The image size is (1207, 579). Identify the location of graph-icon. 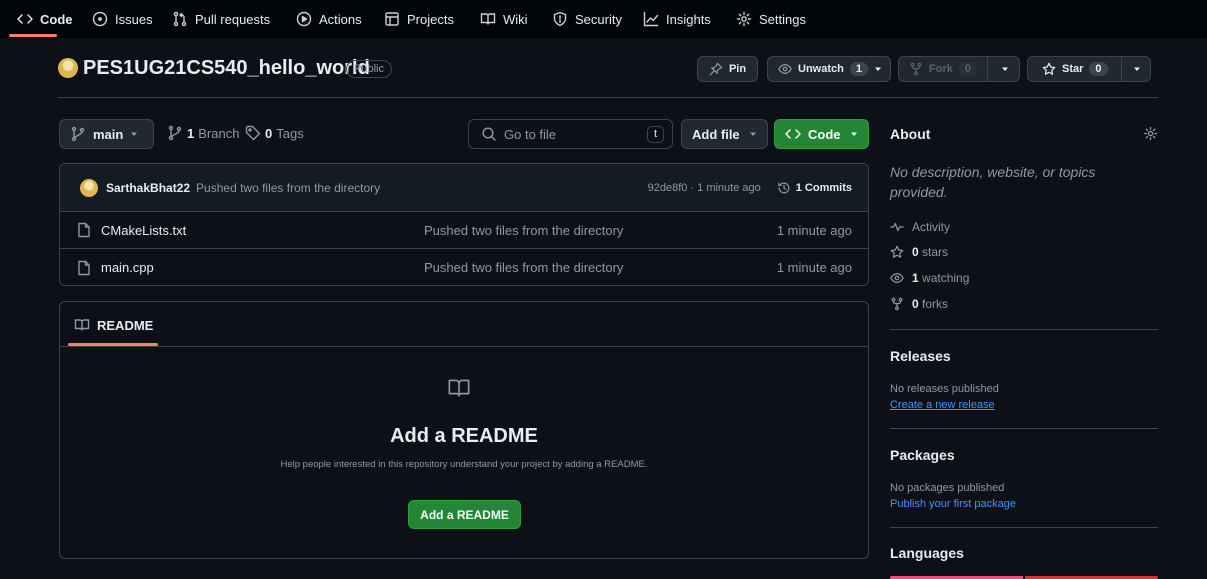
(651, 19).